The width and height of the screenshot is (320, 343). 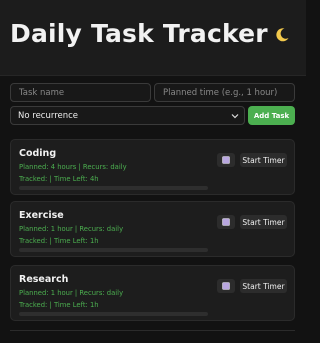 I want to click on moon-icon, so click(x=282, y=35).